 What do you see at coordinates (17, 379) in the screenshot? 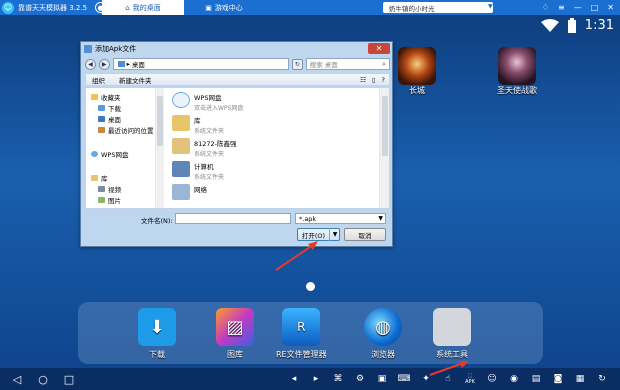
I see `back-icon: ◁` at bounding box center [17, 379].